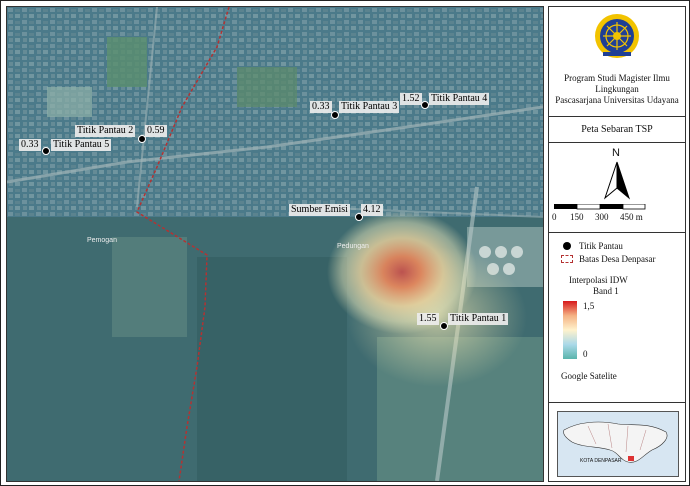 The image size is (690, 486). Describe the element at coordinates (631, 217) in the screenshot. I see `scale-tick-450: 450 m` at that location.